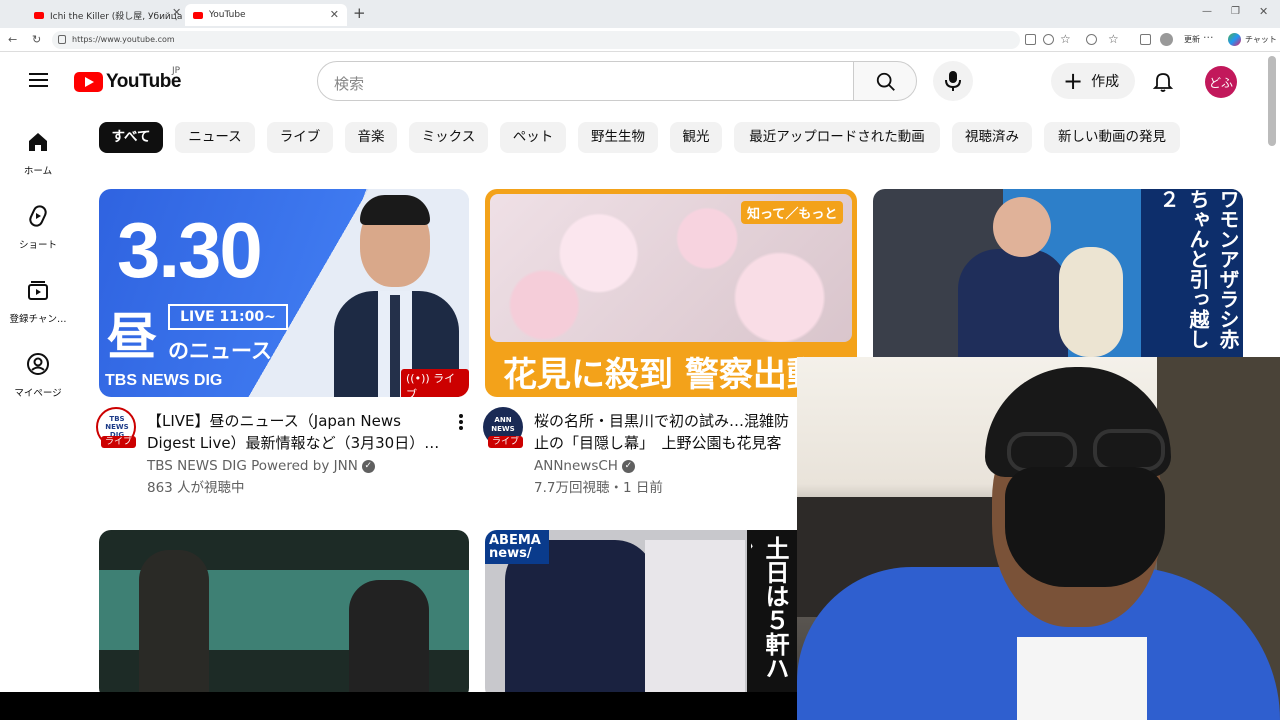  Describe the element at coordinates (1048, 39) in the screenshot. I see `zoom-icon` at that location.